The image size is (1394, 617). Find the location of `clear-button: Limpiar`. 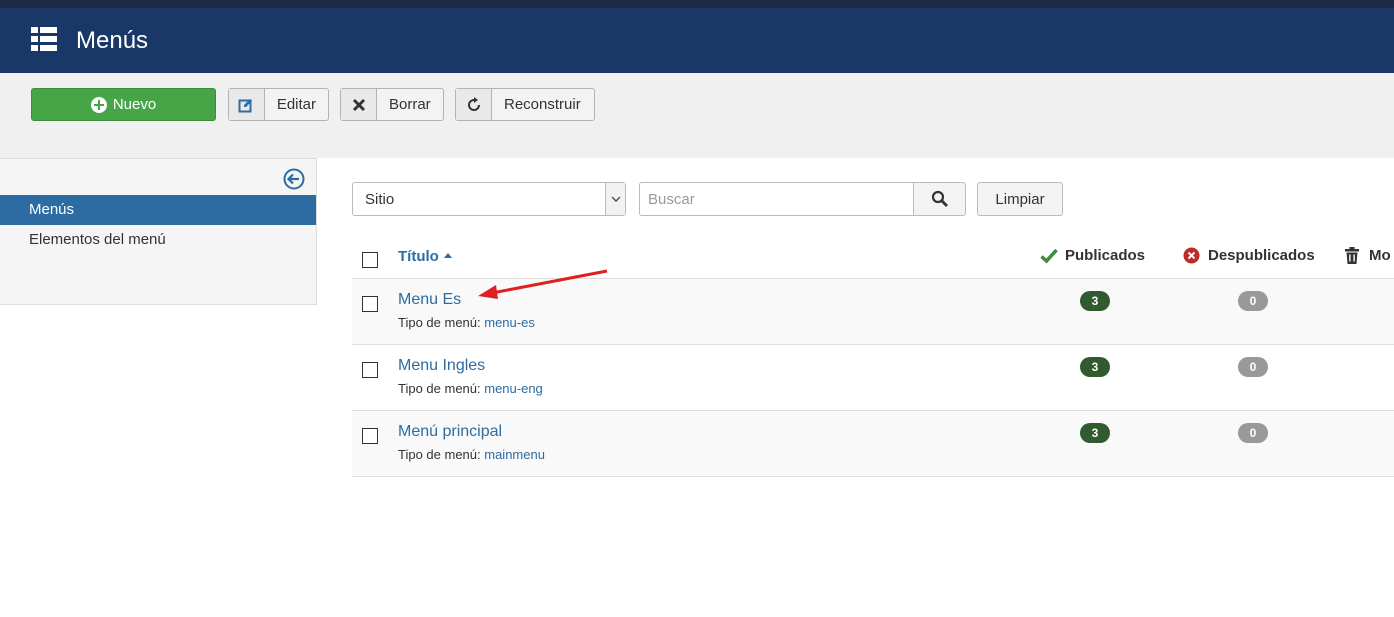

clear-button: Limpiar is located at coordinates (1020, 199).